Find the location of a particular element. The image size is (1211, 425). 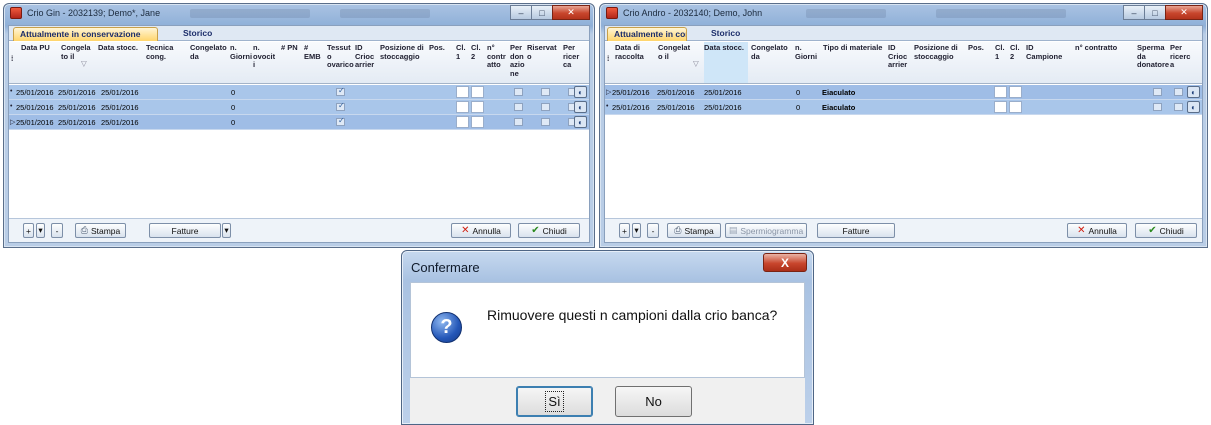

tab-current-storage: Attualmente in conservazione is located at coordinates (85, 34).